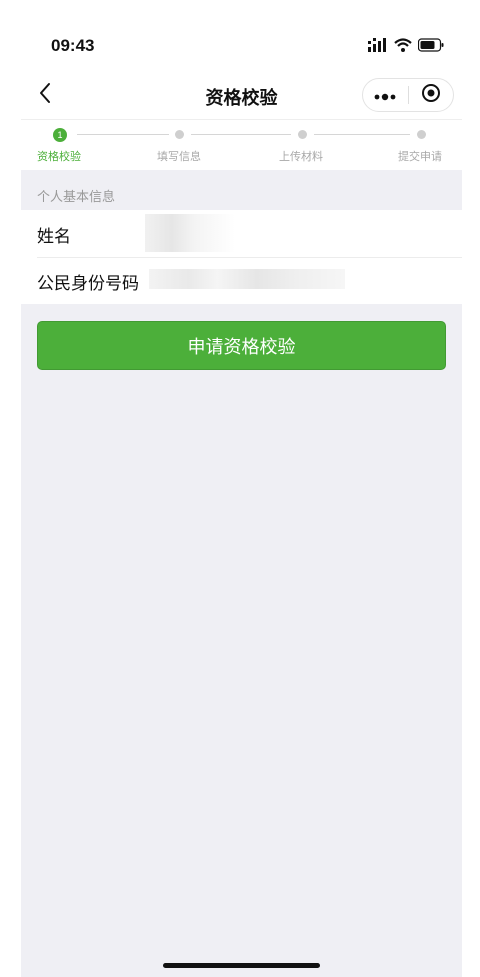 This screenshot has height=977, width=480. Describe the element at coordinates (76, 197) in the screenshot. I see `section-title: 个人基本信息` at that location.